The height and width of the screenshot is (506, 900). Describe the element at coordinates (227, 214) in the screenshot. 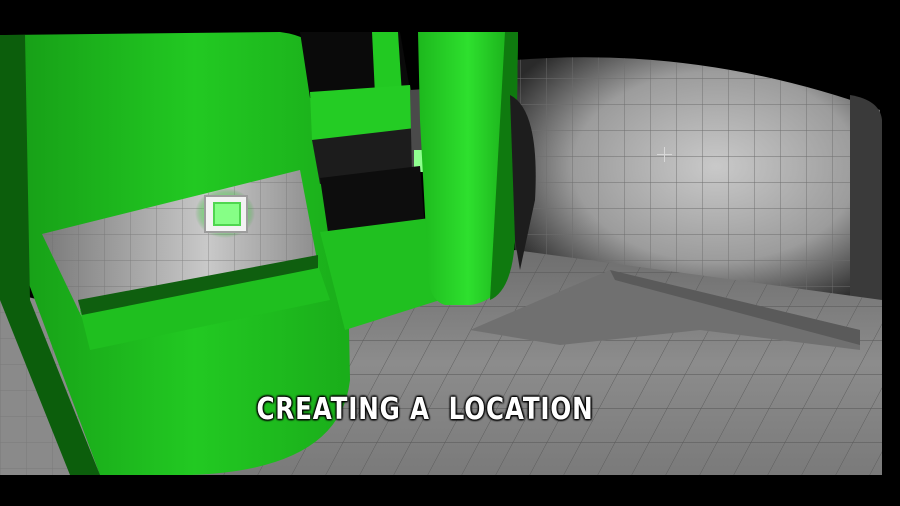

I see `light-panel` at that location.